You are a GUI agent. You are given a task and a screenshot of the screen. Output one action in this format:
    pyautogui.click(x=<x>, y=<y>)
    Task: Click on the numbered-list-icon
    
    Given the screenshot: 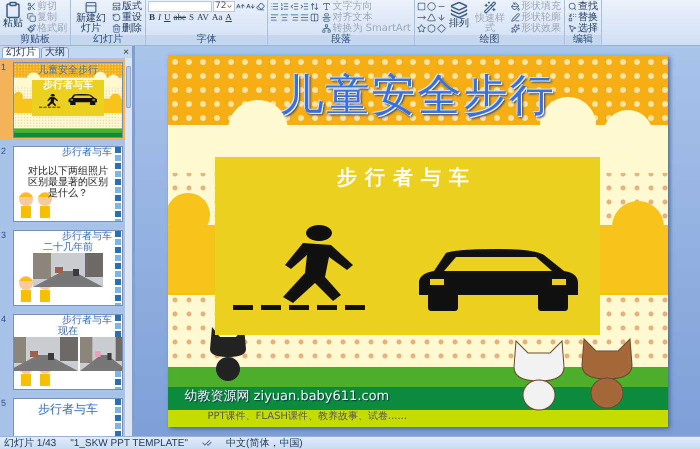 What is the action you would take?
    pyautogui.click(x=285, y=6)
    